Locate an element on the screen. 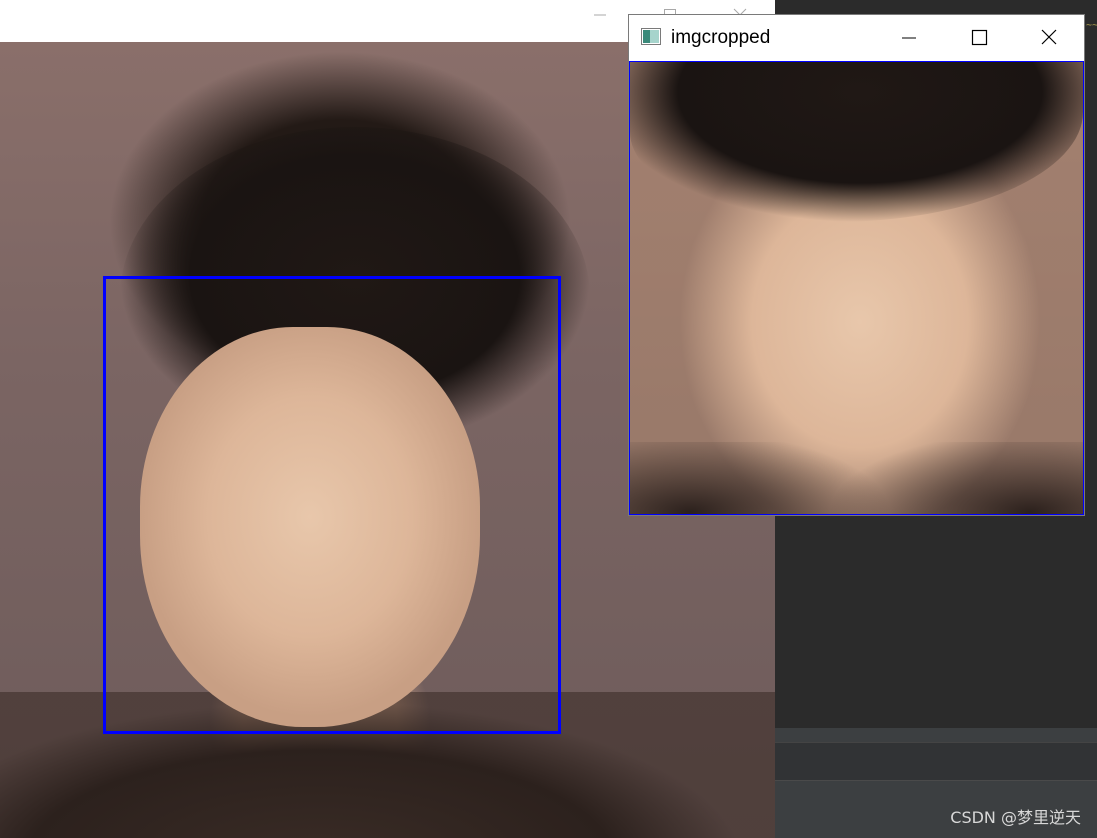  cropped-window-title: imgcropped is located at coordinates (721, 37).